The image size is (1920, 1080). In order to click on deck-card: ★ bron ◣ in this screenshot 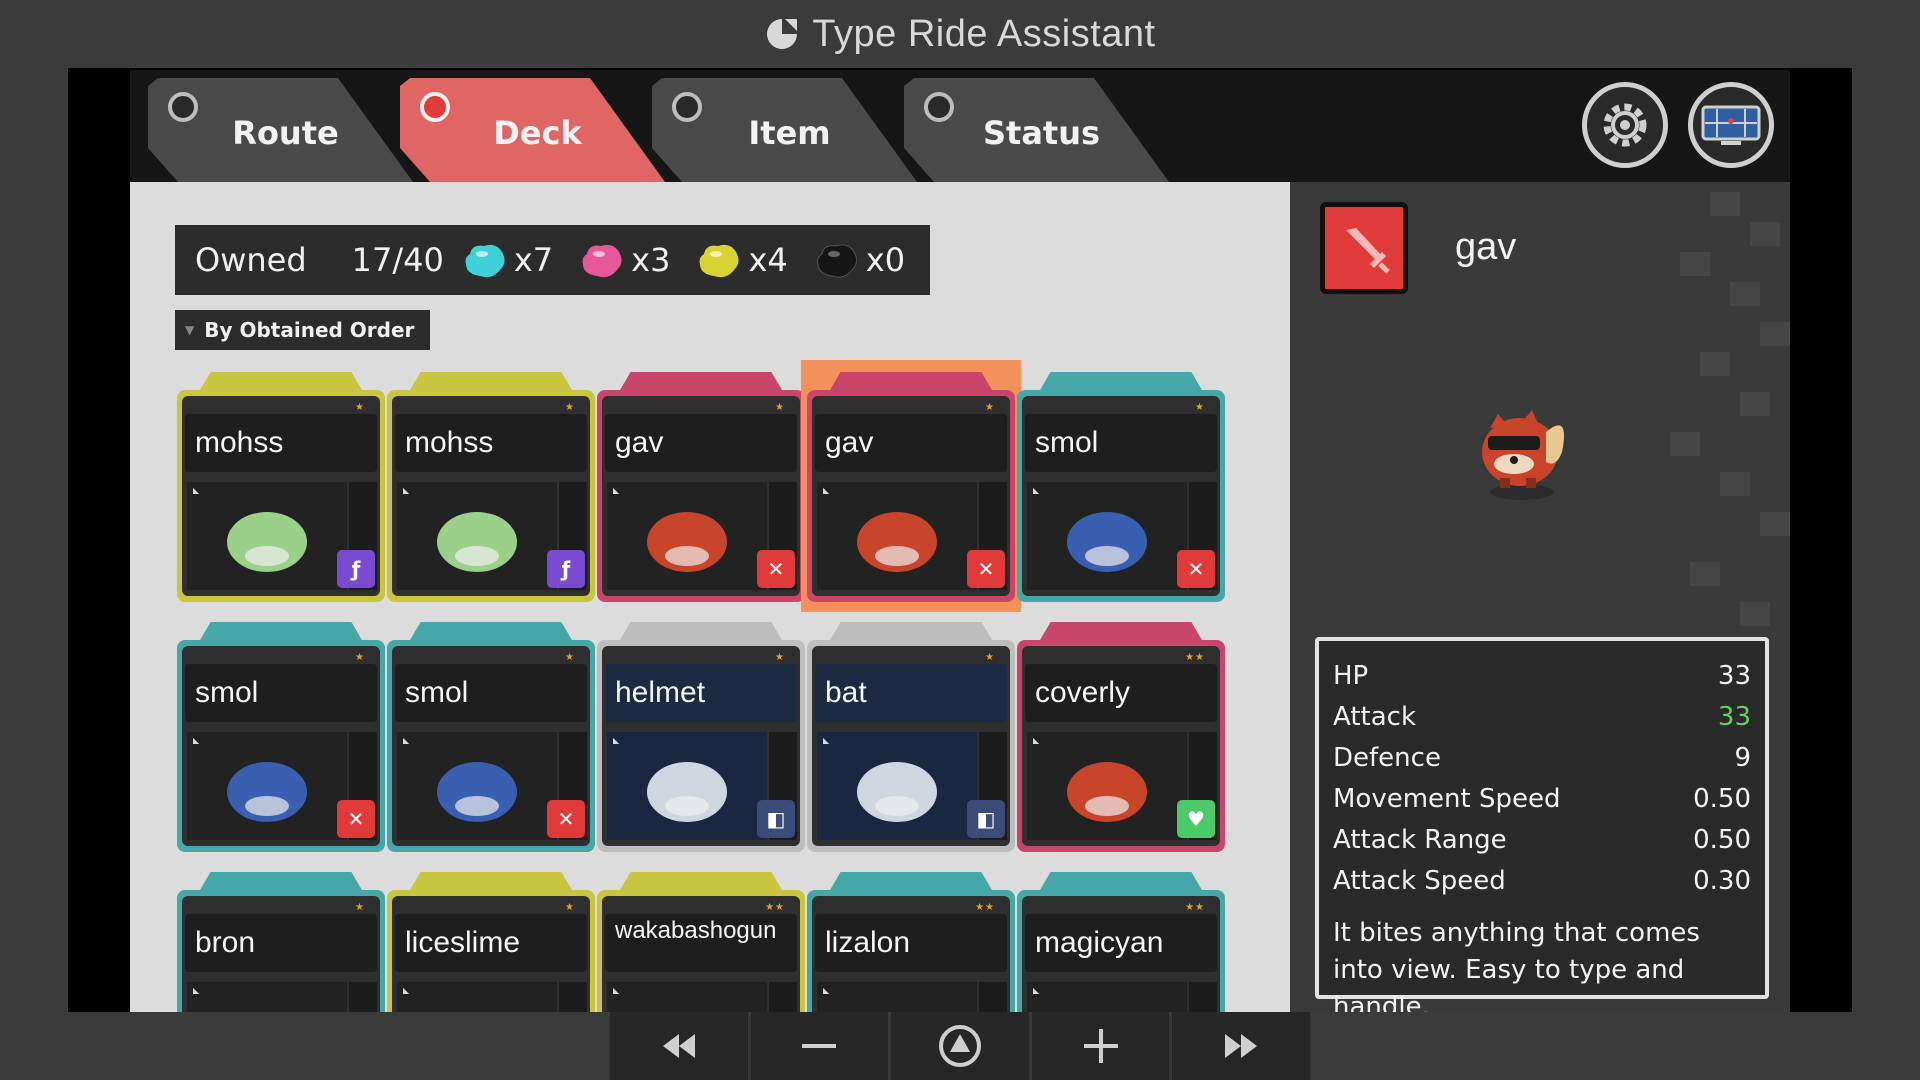, I will do `click(281, 942)`.